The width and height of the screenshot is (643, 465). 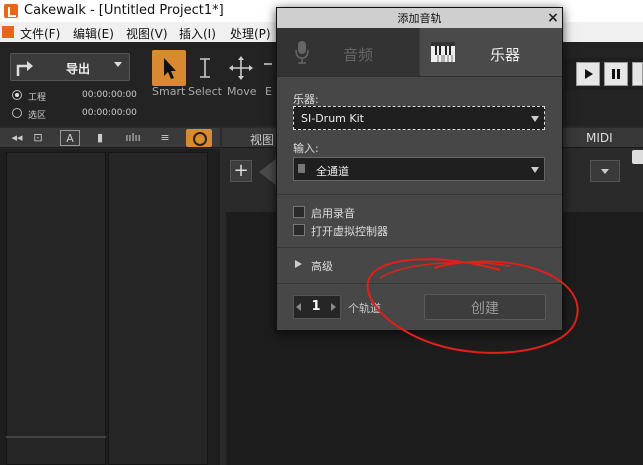 What do you see at coordinates (299, 212) in the screenshot?
I see `enable-record-checkbox` at bounding box center [299, 212].